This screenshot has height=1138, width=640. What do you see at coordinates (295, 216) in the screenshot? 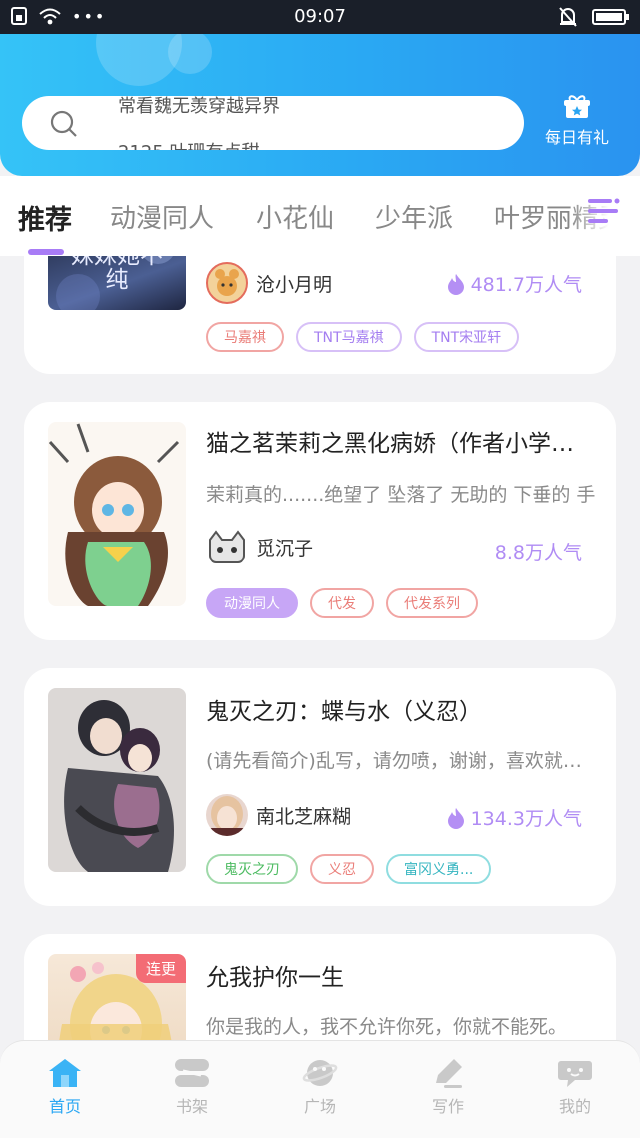
I see `tab-little-flower-fairy: 小花仙` at bounding box center [295, 216].